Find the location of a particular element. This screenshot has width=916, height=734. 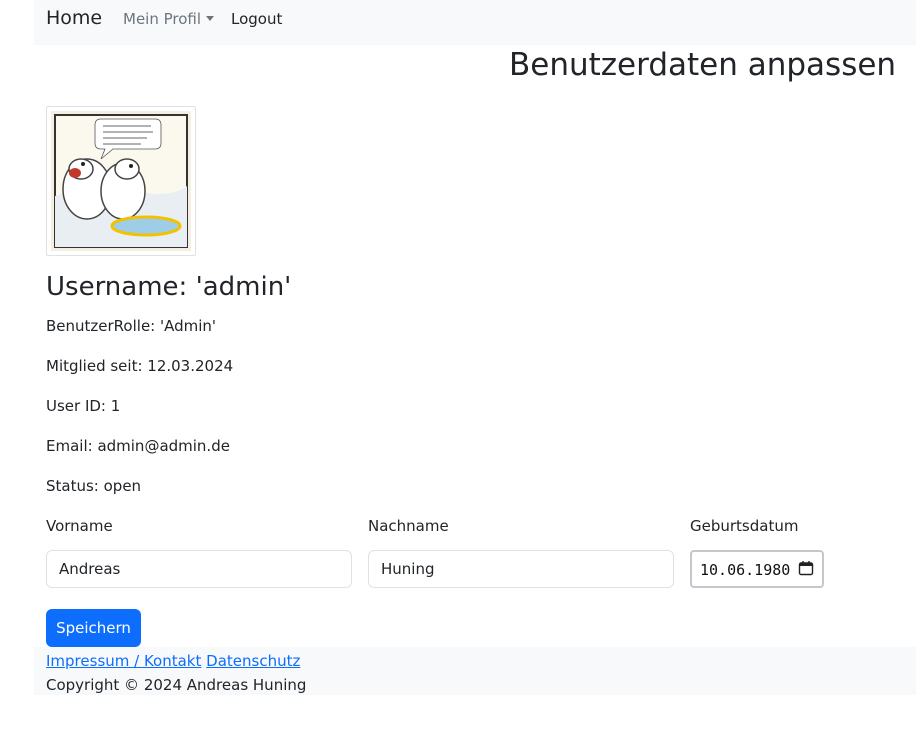

geburtsdatum-label: Geburtsdatum is located at coordinates (744, 526).